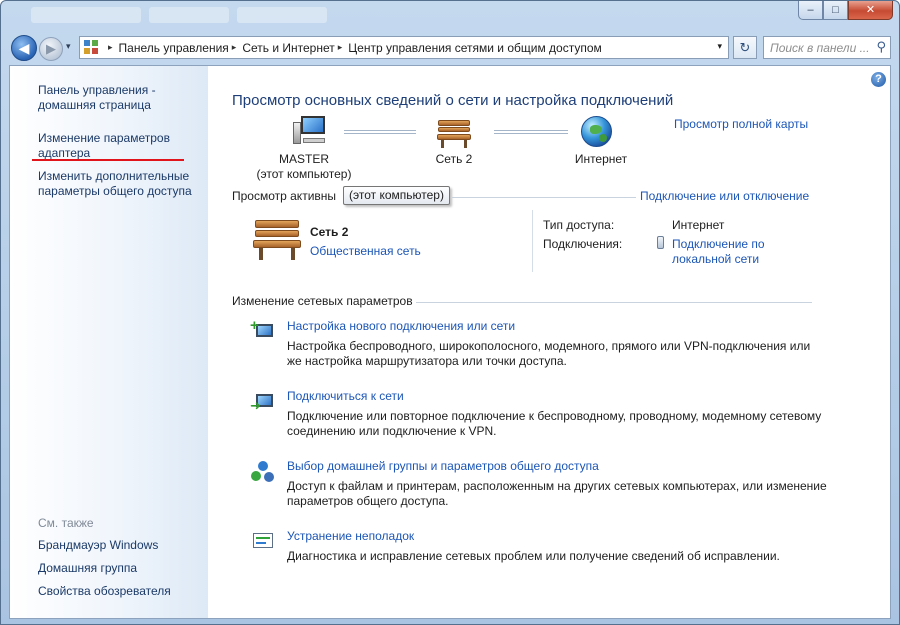 Image resolution: width=900 pixels, height=625 pixels. What do you see at coordinates (810, 10) in the screenshot?
I see `minimize-button: –` at bounding box center [810, 10].